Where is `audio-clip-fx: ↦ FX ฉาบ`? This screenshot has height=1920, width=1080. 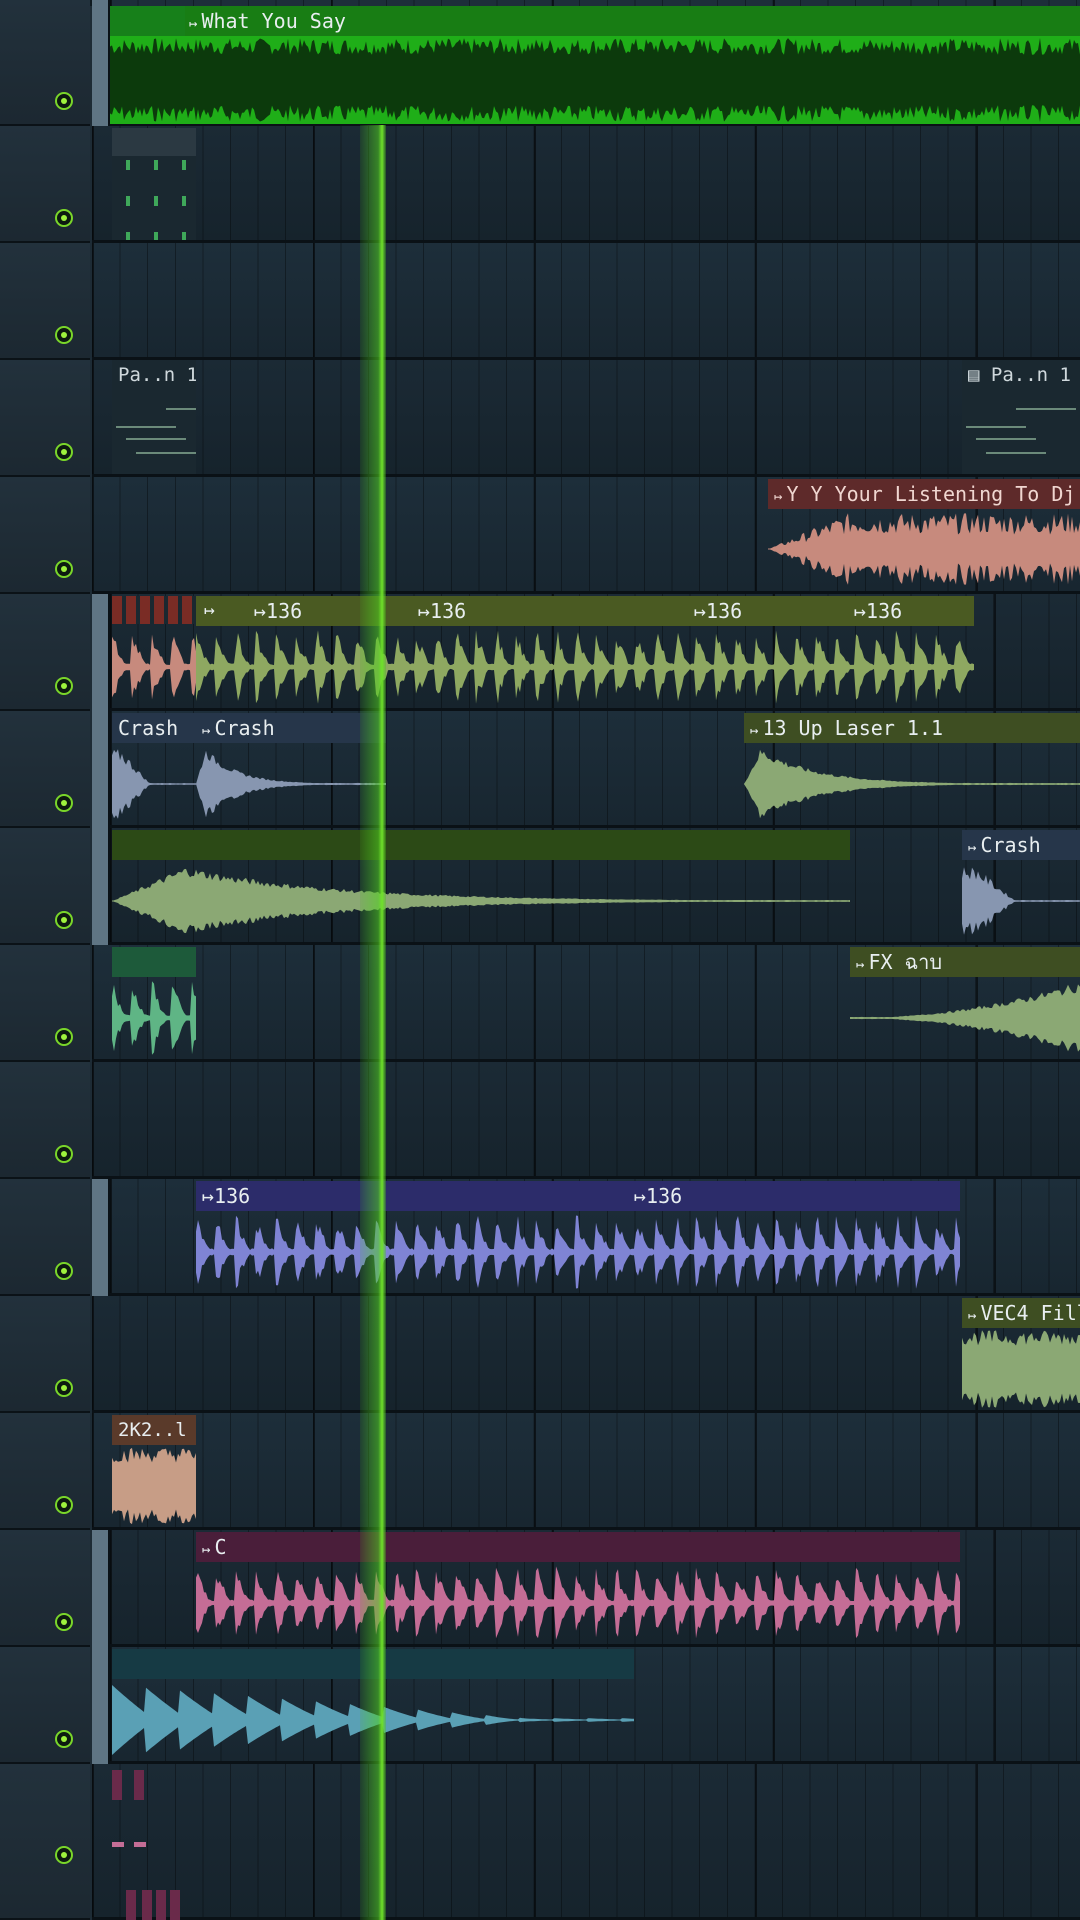
audio-clip-fx: ↦ FX ฉาบ is located at coordinates (965, 1003).